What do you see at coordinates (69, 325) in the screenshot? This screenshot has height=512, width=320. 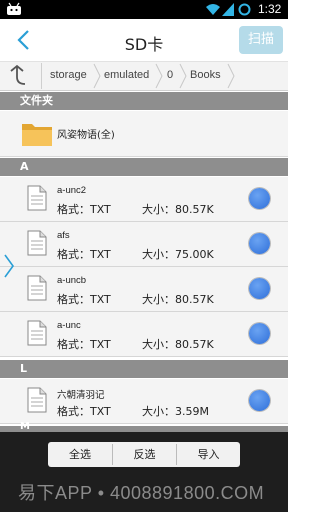 I see `file-name: a-unc` at bounding box center [69, 325].